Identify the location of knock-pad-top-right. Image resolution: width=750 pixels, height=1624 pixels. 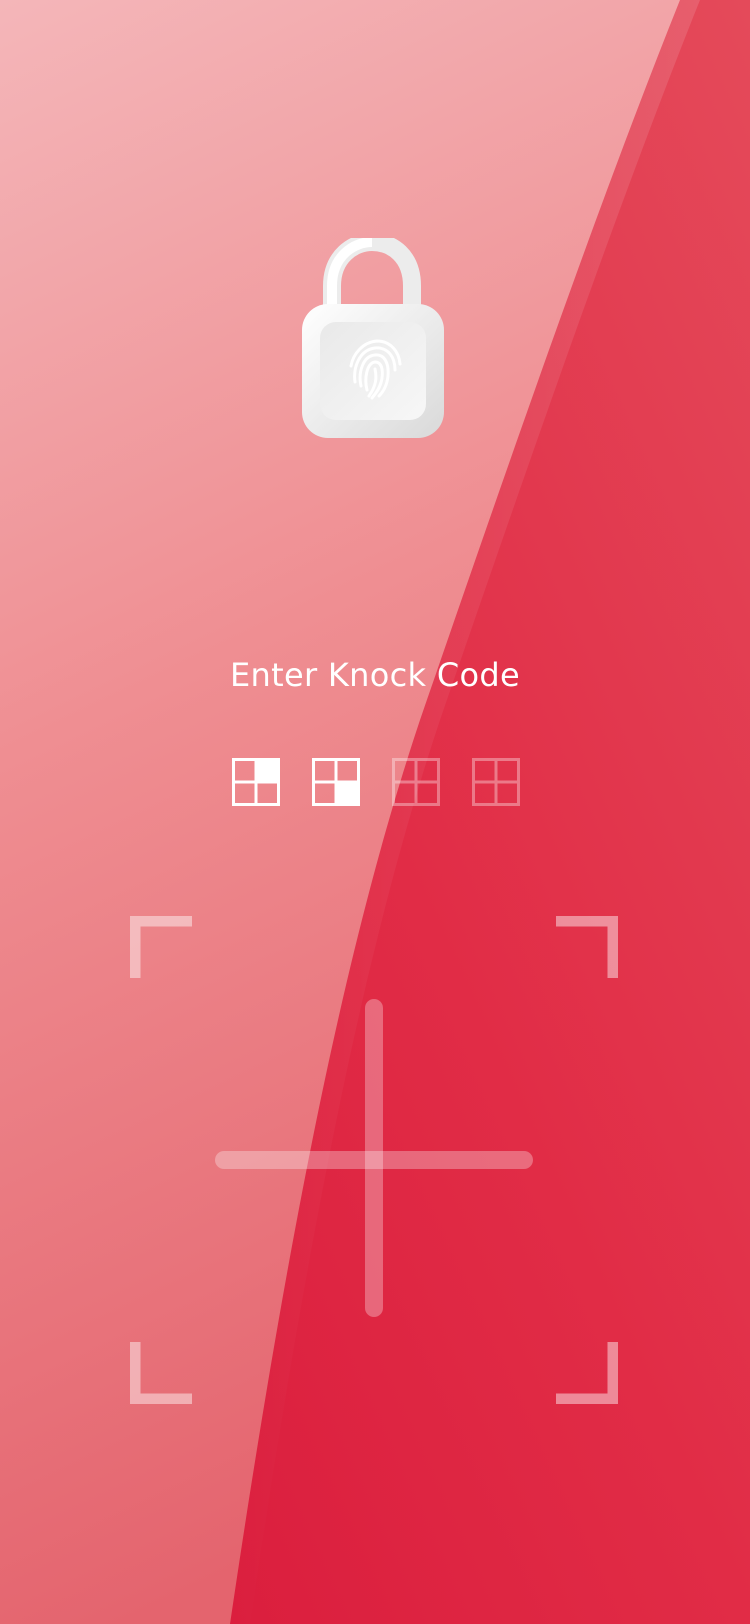
(496, 1038).